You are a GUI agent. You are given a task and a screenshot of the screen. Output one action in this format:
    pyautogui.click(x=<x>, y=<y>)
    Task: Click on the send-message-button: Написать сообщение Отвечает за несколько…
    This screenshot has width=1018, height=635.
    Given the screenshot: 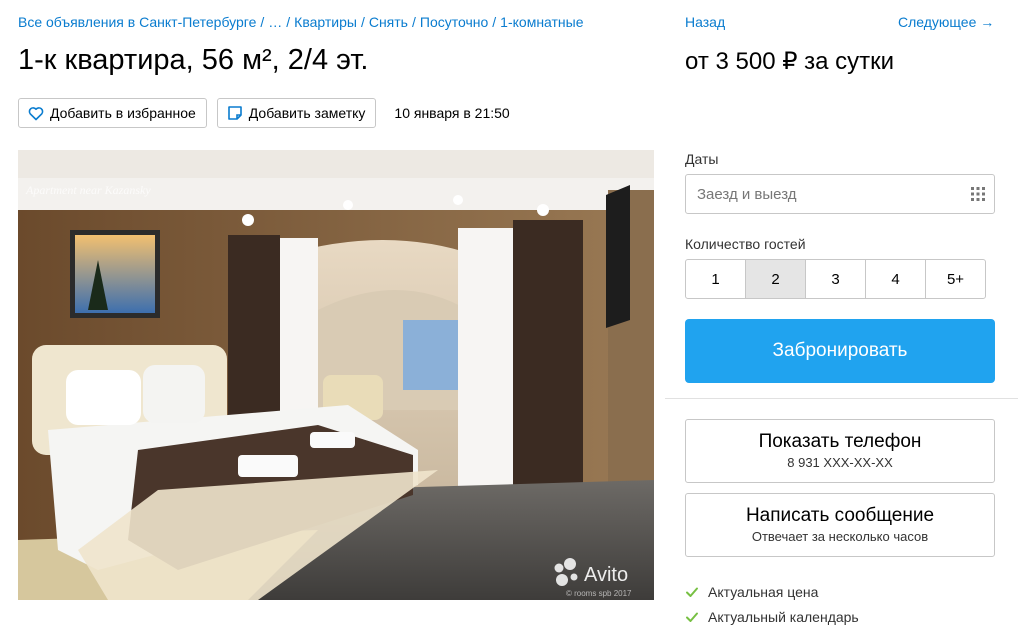 What is the action you would take?
    pyautogui.click(x=840, y=525)
    